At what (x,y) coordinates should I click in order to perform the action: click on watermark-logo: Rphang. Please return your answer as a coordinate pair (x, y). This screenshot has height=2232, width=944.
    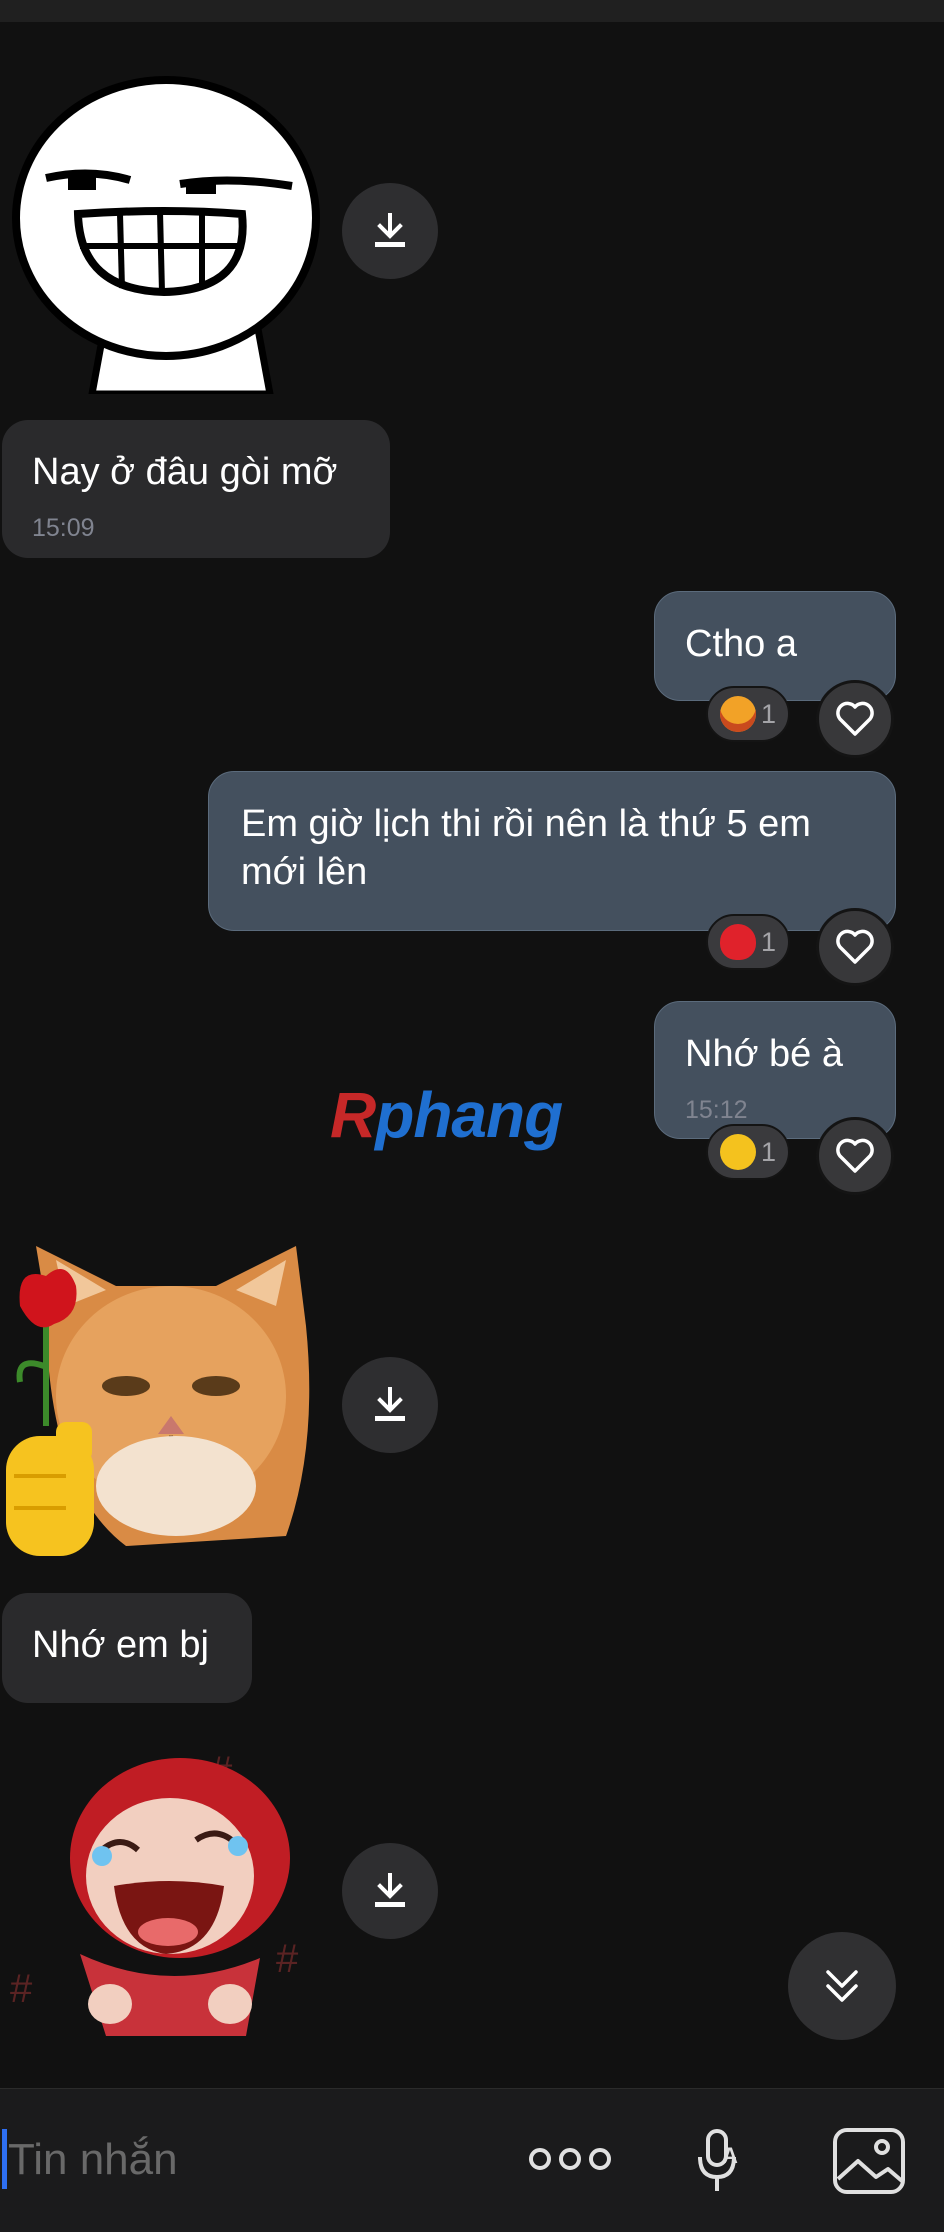
    Looking at the image, I should click on (446, 1115).